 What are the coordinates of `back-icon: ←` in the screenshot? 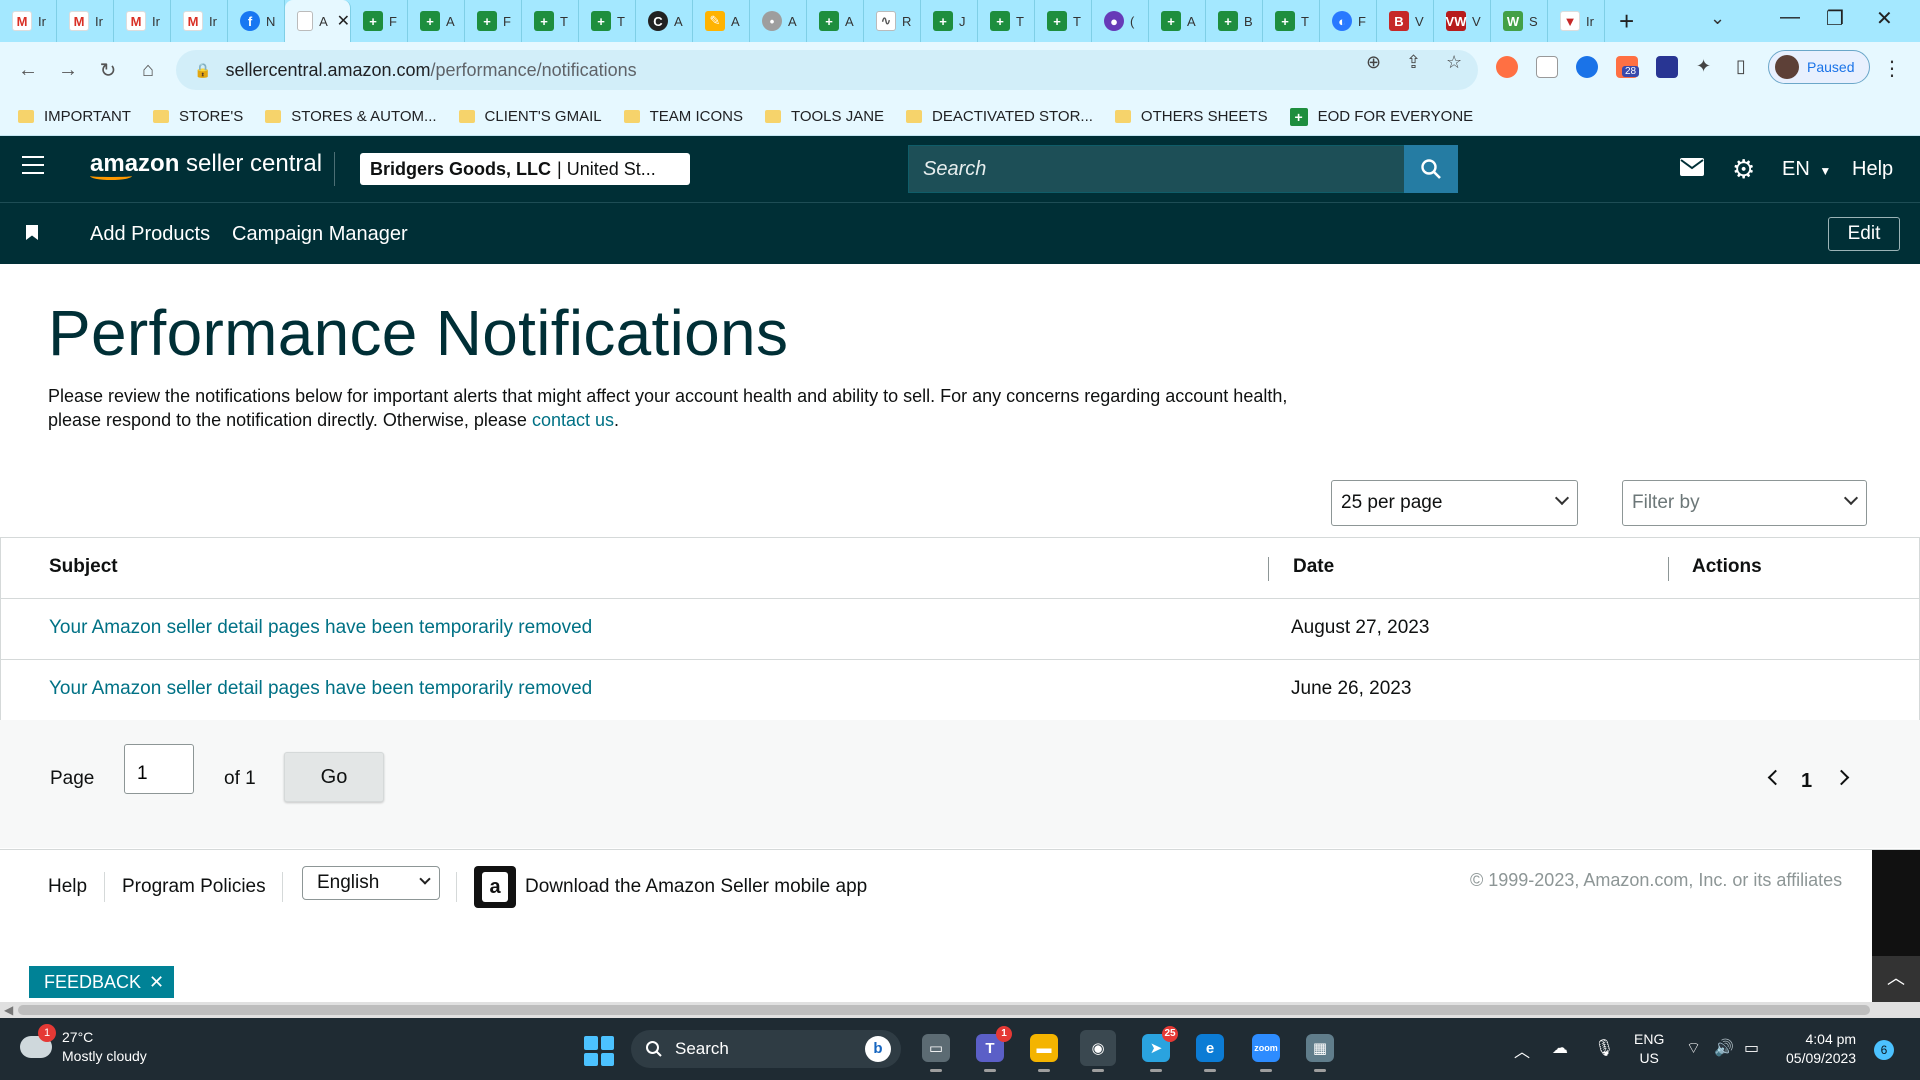 It's located at (28, 70).